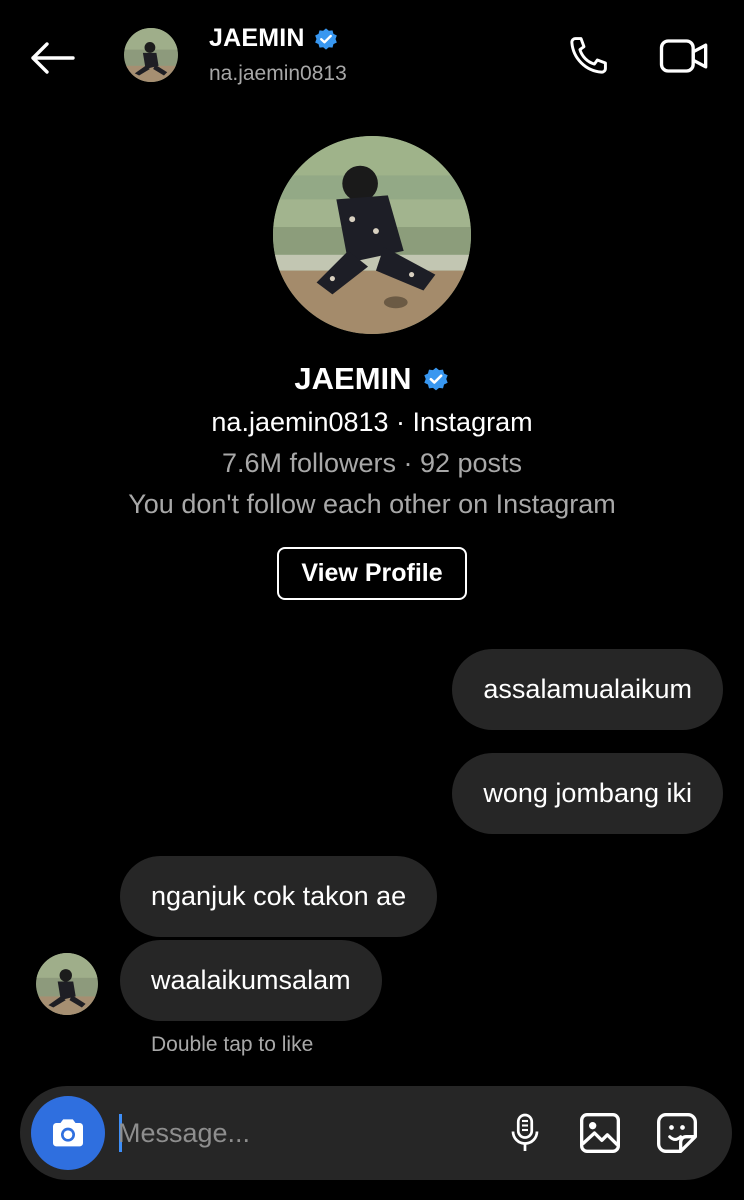  I want to click on voice-message-button, so click(525, 1133).